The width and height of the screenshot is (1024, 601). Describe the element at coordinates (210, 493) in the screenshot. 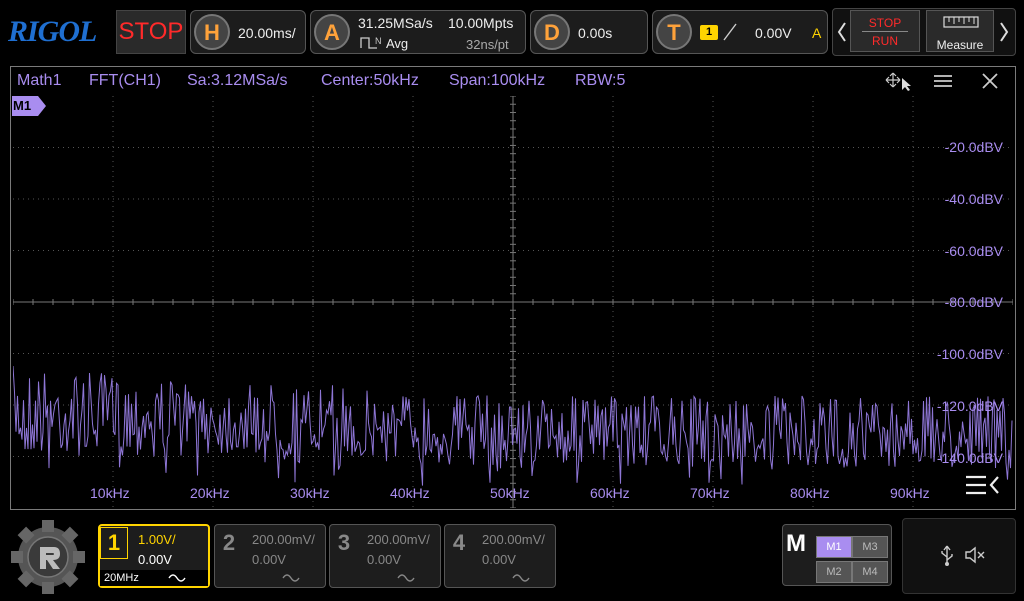

I see `x-label-20k: 20kHz` at that location.